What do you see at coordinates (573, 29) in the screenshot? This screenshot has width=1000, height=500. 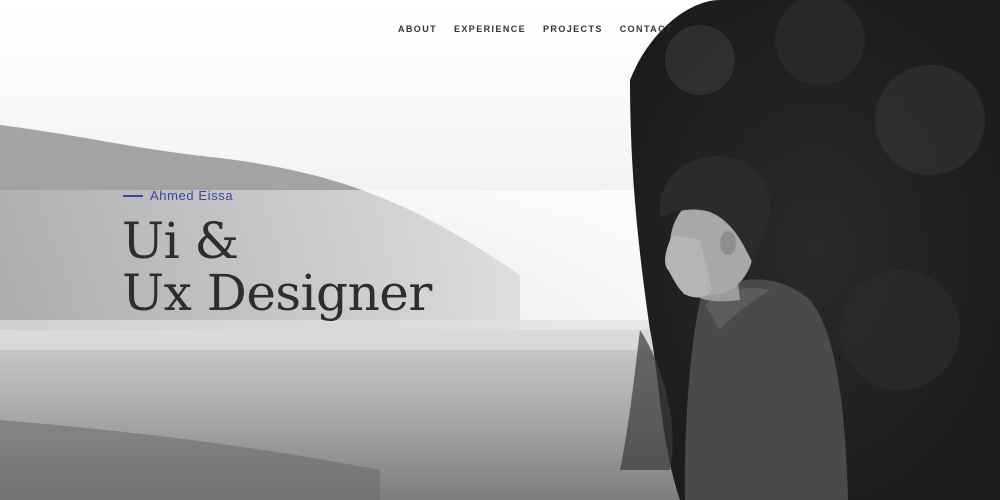 I see `nav-link-projects: PROJECTS` at bounding box center [573, 29].